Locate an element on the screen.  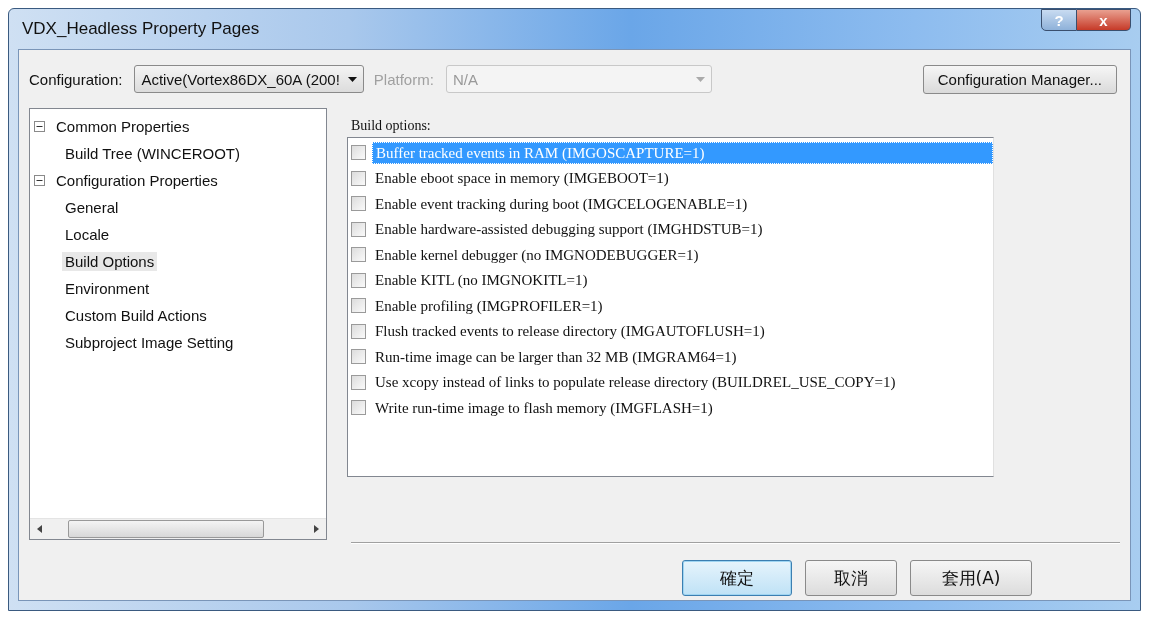
option-label: Run-time image can be larger than 32 MB (IMGRAM64=1) is located at coordinates (682, 356).